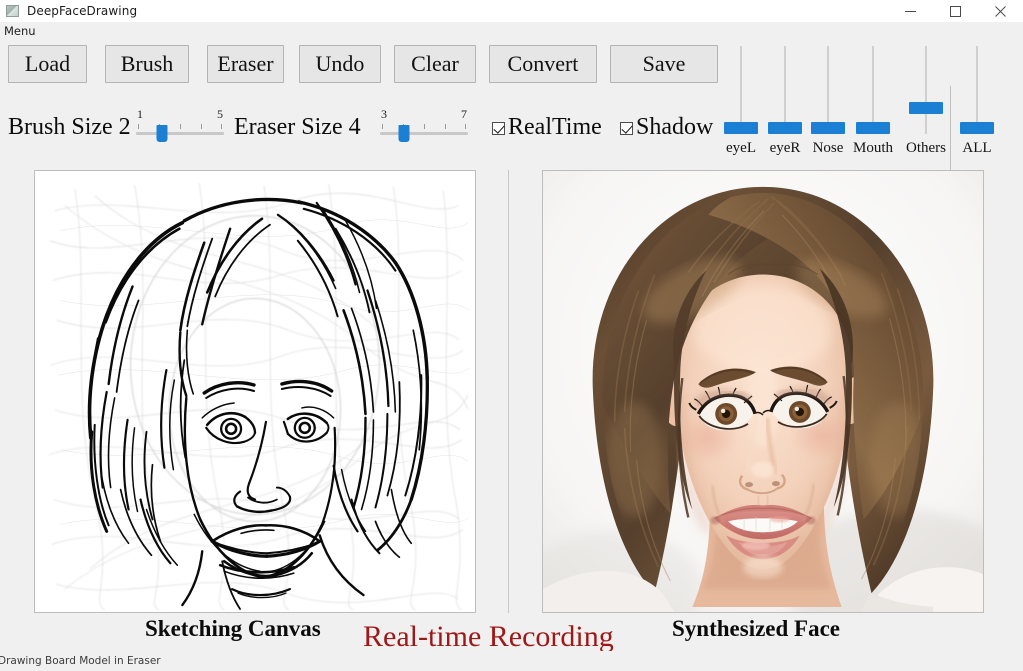 This screenshot has width=1023, height=671. What do you see at coordinates (508, 391) in the screenshot?
I see `panel-divider` at bounding box center [508, 391].